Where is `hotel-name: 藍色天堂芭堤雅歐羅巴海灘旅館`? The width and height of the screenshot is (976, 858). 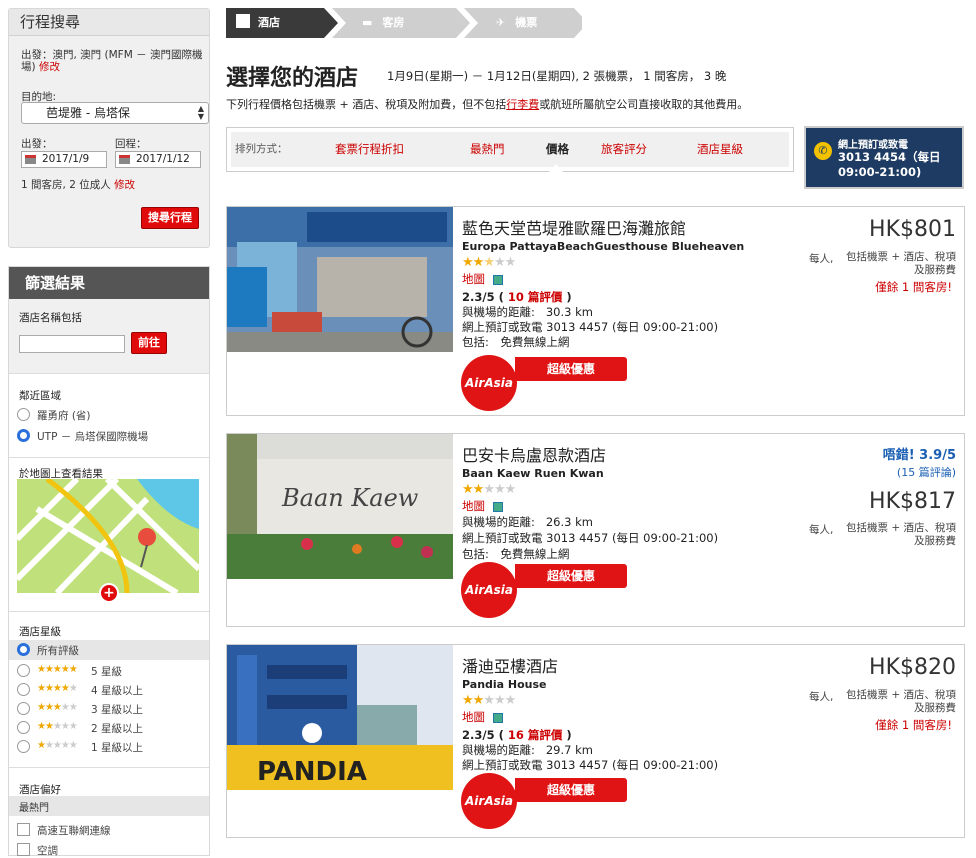
hotel-name: 藍色天堂芭堤雅歐羅巴海灘旅館 is located at coordinates (574, 227).